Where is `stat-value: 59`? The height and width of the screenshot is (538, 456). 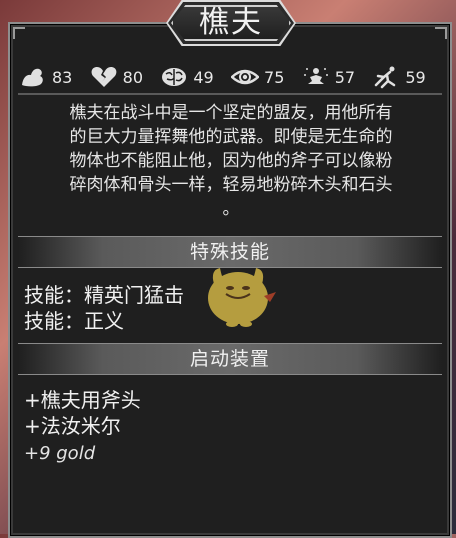
stat-value: 59 is located at coordinates (415, 77).